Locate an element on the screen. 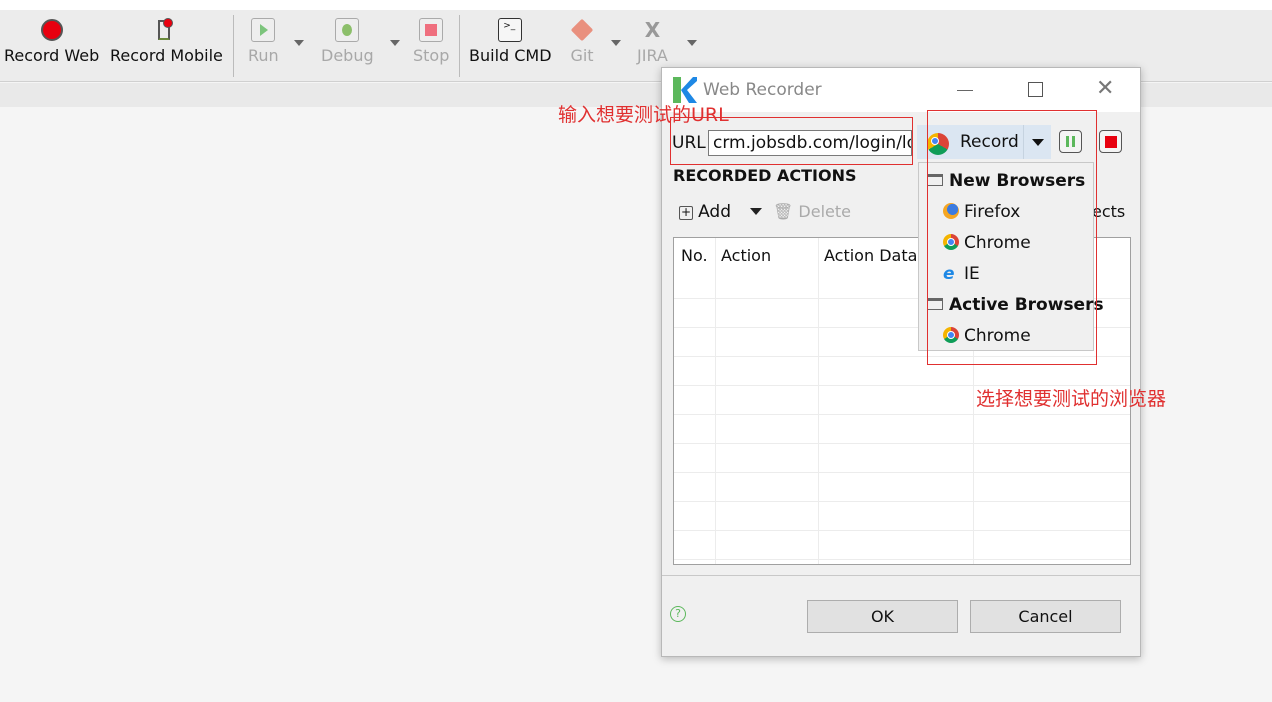 The width and height of the screenshot is (1272, 702). divider is located at coordinates (901, 575).